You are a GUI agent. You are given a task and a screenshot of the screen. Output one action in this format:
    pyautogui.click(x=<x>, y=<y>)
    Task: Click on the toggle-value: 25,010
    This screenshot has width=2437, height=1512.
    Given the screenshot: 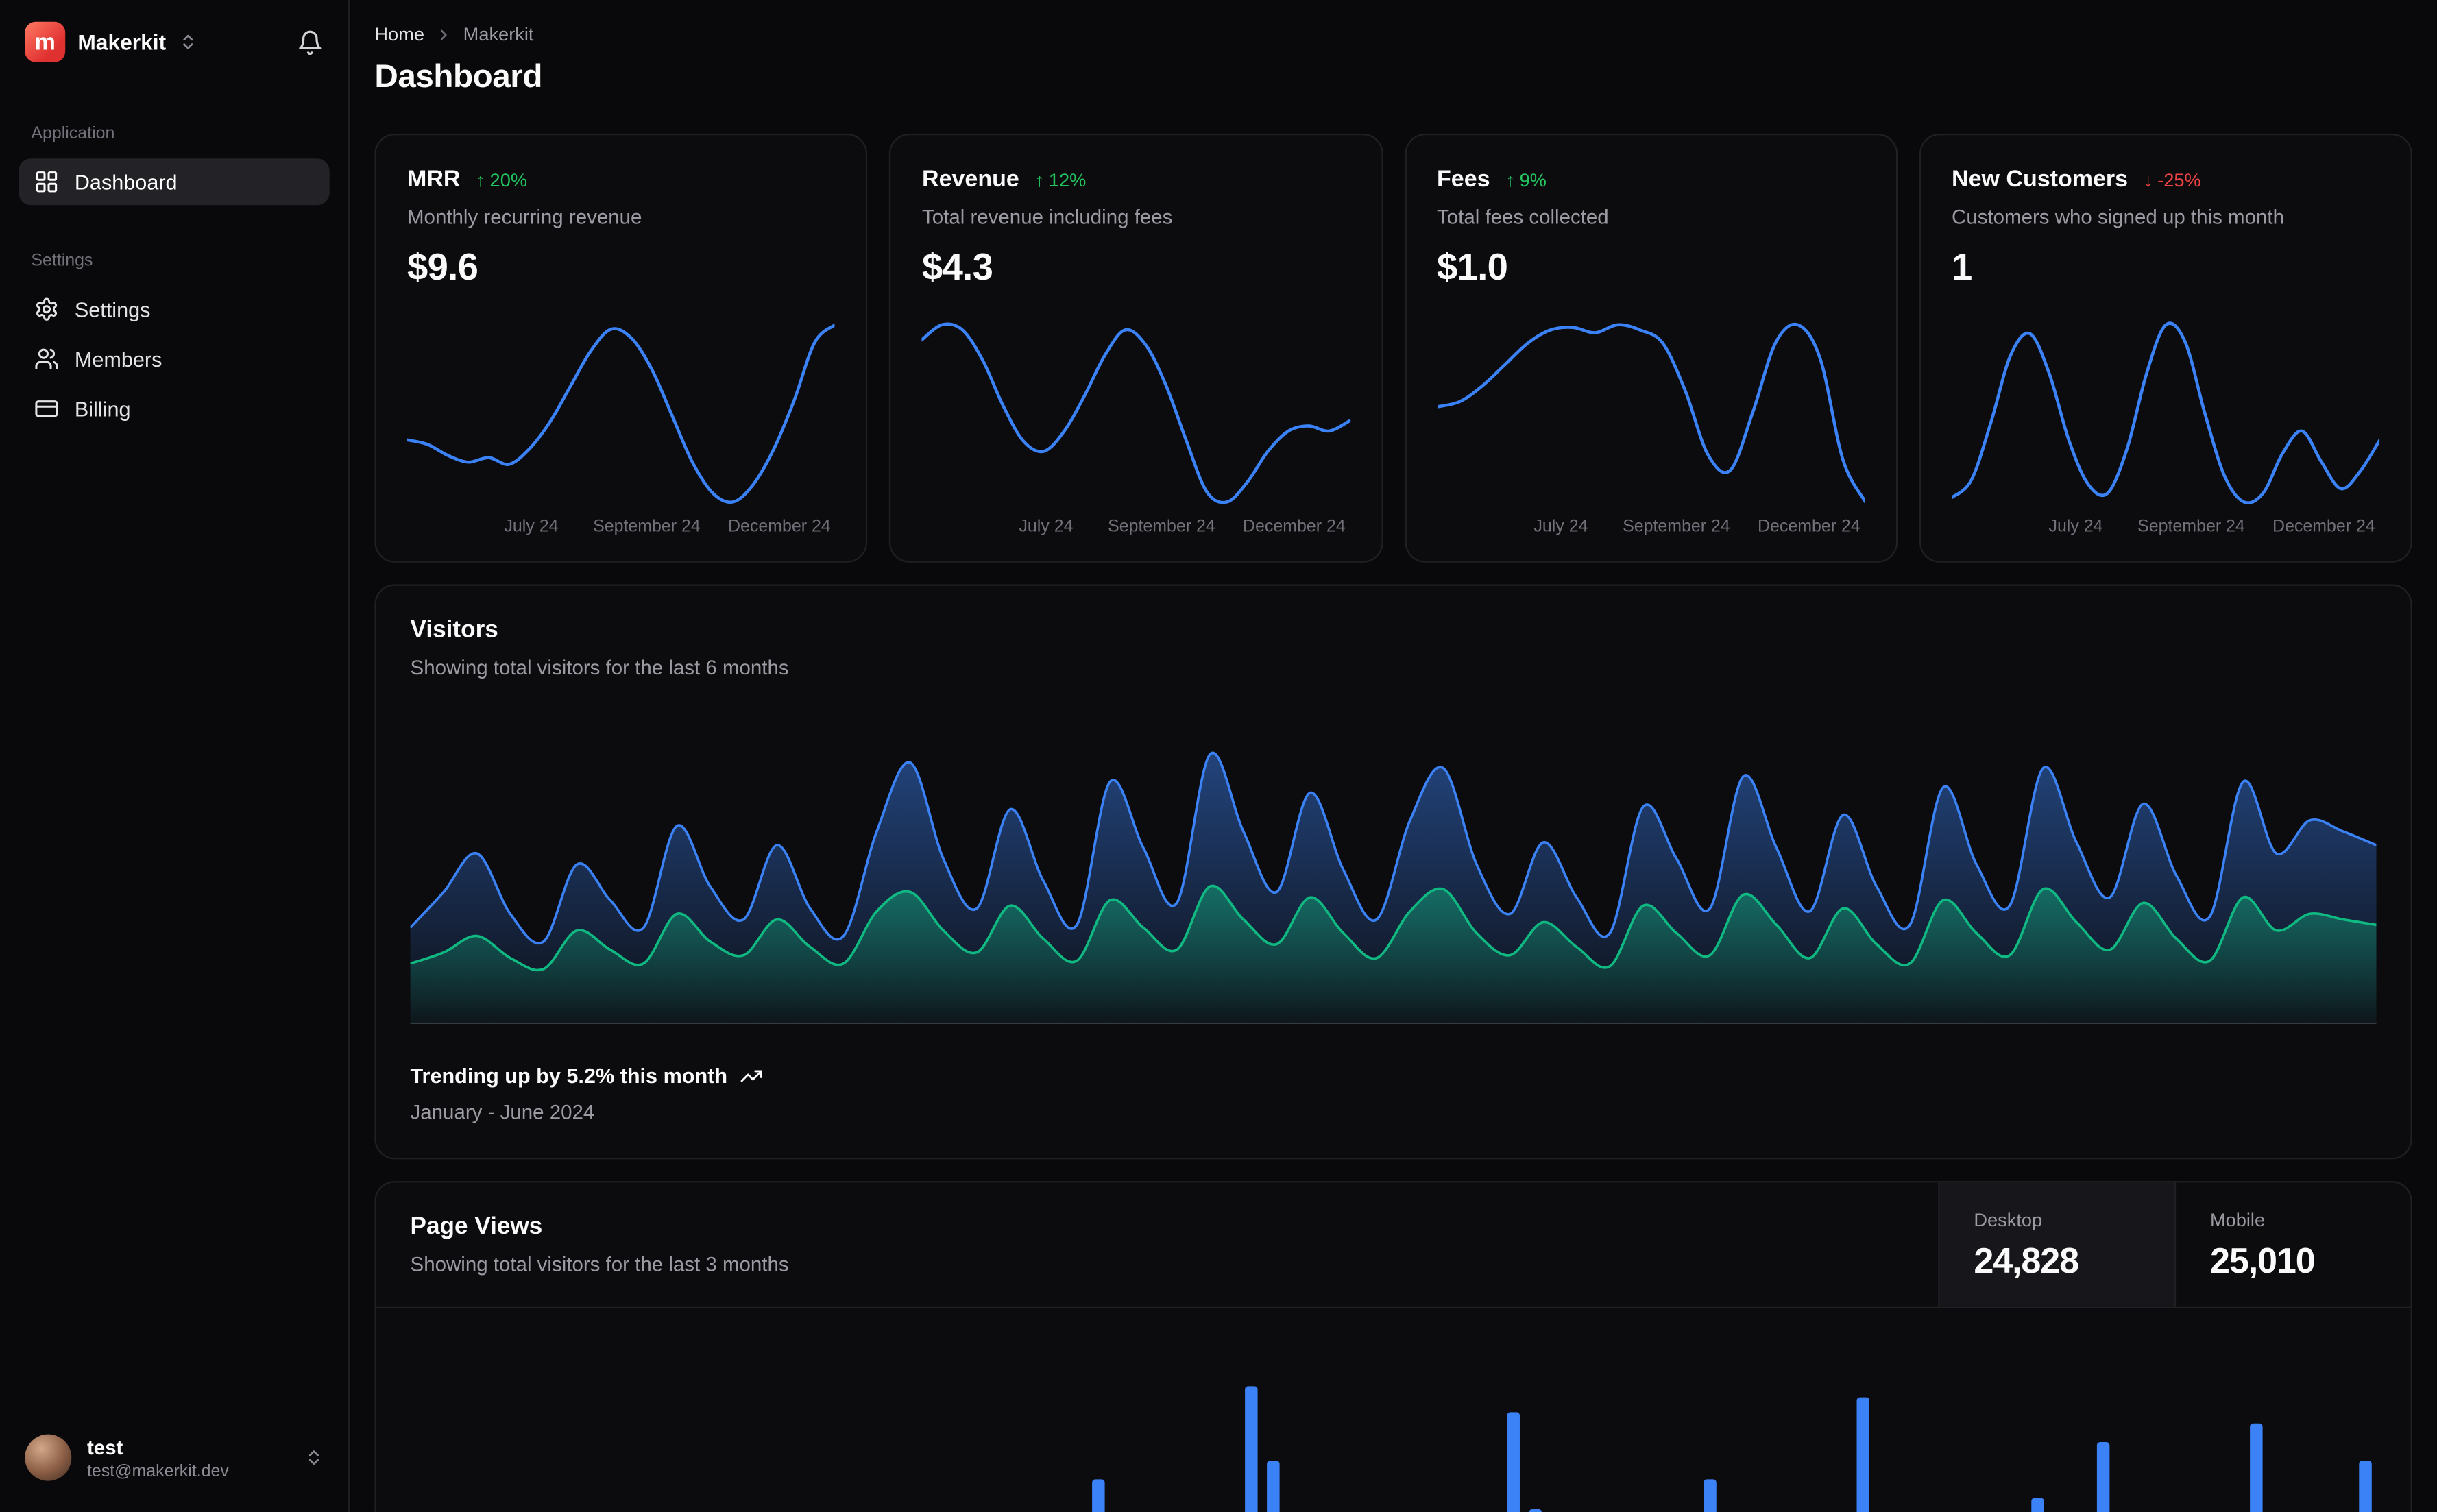 What is the action you would take?
    pyautogui.click(x=2262, y=1260)
    